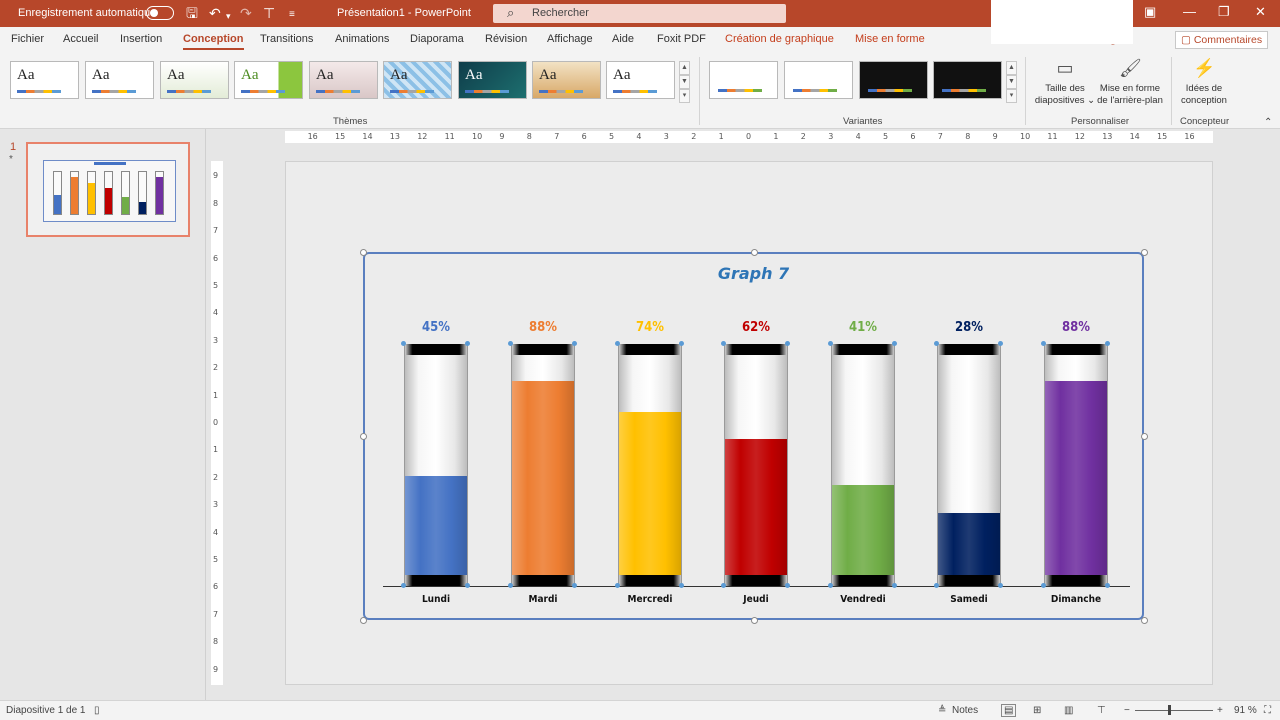 Image resolution: width=1280 pixels, height=720 pixels. Describe the element at coordinates (269, 13) in the screenshot. I see `present-icon: ⊤` at that location.